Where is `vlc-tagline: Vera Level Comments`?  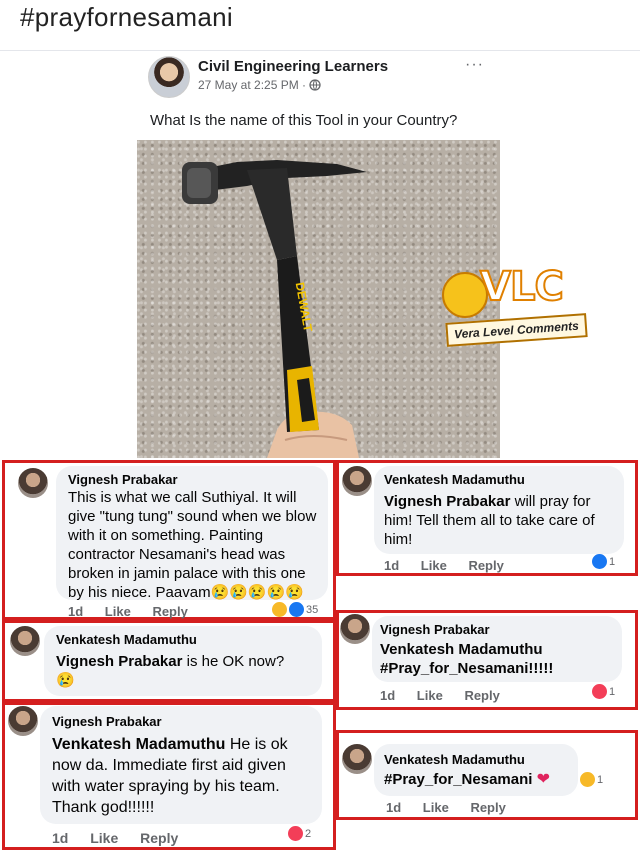
vlc-tagline: Vera Level Comments is located at coordinates (516, 330).